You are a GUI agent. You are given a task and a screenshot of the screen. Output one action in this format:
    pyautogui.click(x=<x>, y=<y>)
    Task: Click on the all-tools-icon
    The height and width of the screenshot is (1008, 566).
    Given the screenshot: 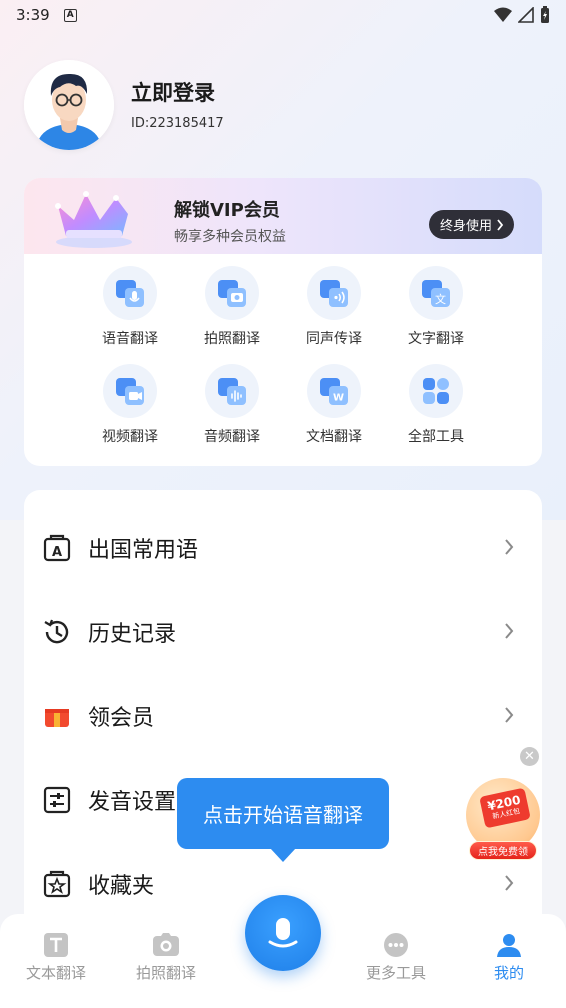 What is the action you would take?
    pyautogui.click(x=436, y=391)
    